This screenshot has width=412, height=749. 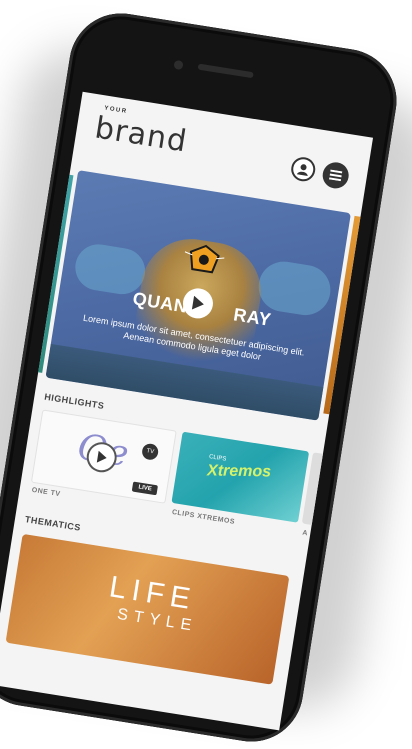 What do you see at coordinates (225, 71) in the screenshot?
I see `speaker-grille` at bounding box center [225, 71].